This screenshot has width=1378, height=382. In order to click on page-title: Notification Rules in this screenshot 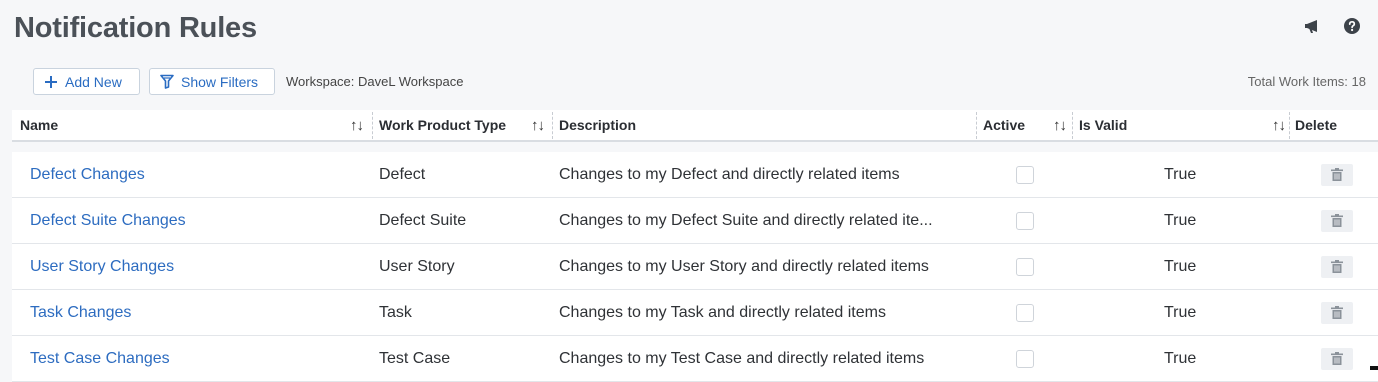, I will do `click(135, 28)`.